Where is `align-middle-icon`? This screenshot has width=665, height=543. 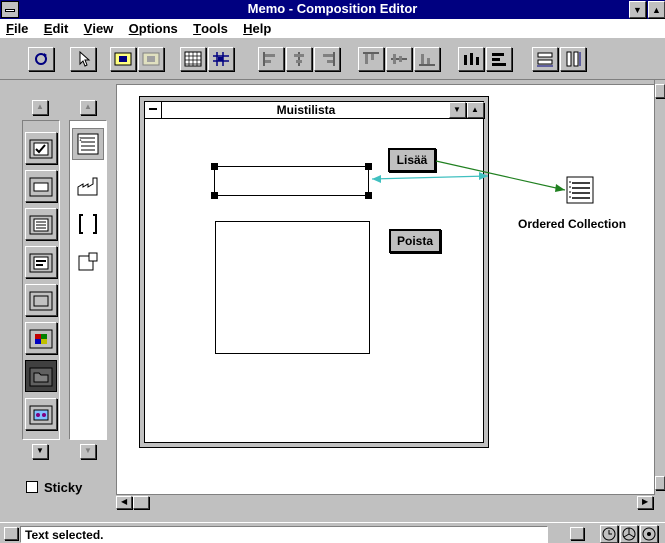
align-middle-icon is located at coordinates (399, 59).